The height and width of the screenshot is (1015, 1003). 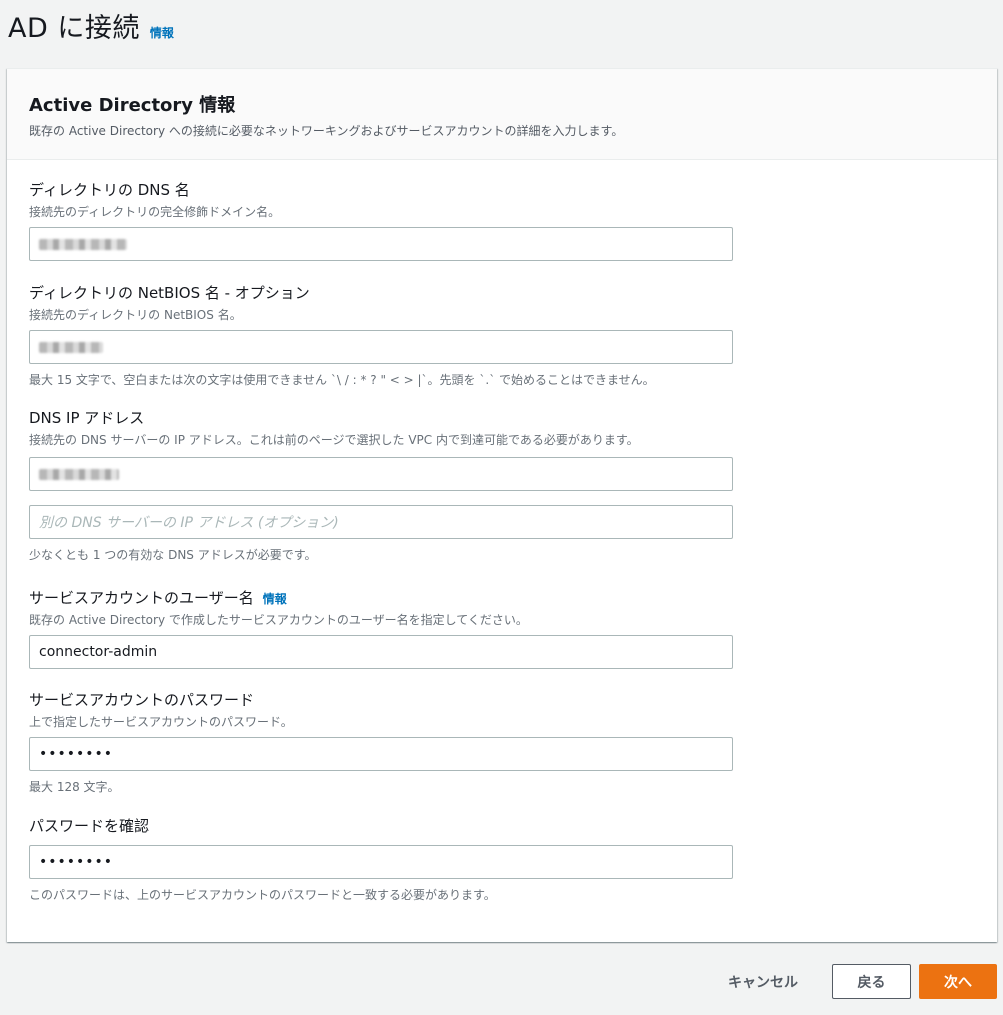 I want to click on service-username-label: サービスアカウントのユーザー名 情報, so click(x=158, y=598).